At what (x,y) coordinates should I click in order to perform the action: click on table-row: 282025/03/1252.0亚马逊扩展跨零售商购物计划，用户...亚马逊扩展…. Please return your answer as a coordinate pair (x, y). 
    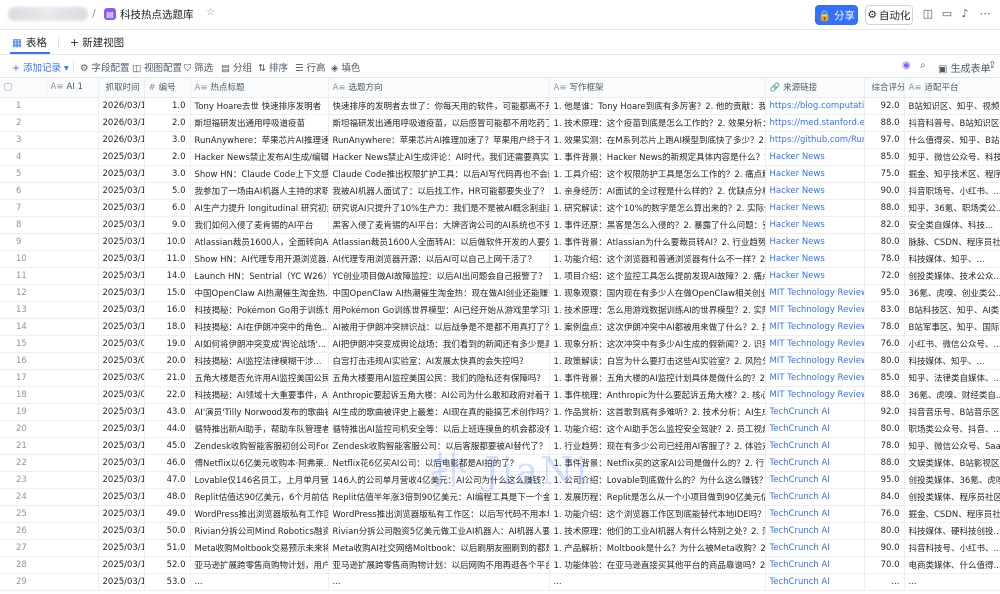
    Looking at the image, I should click on (500, 565).